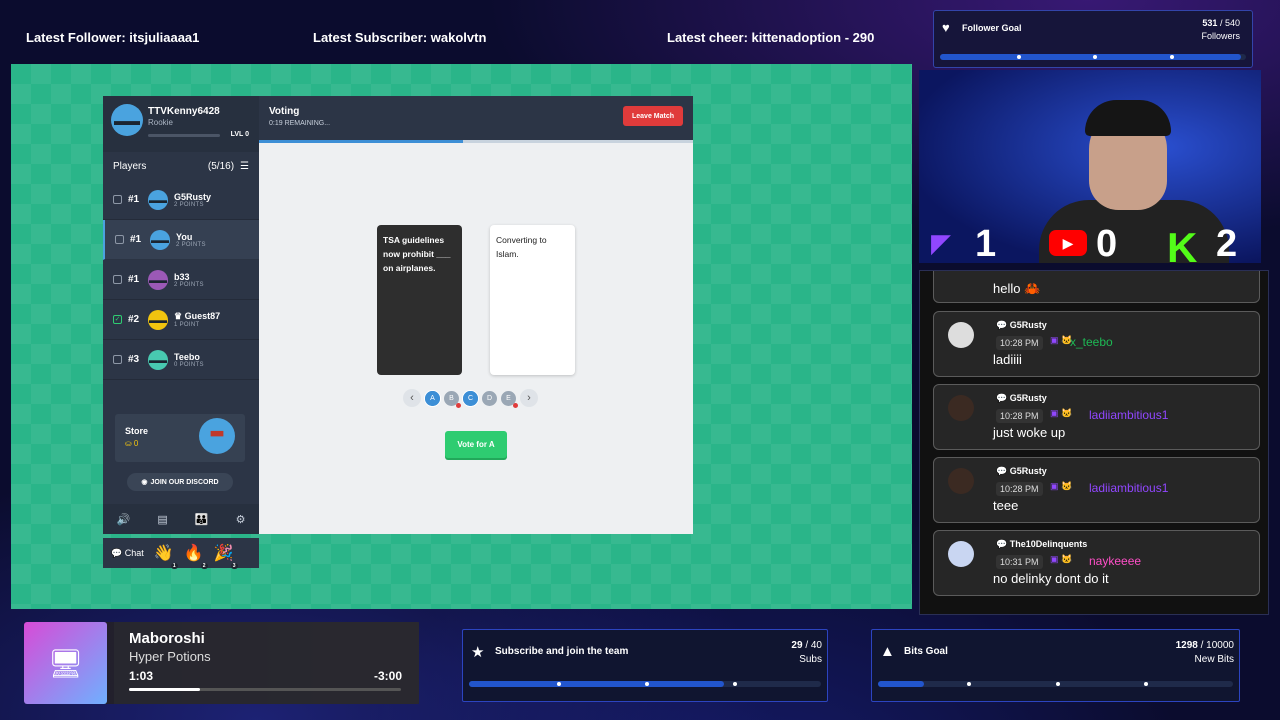 The height and width of the screenshot is (720, 1280). What do you see at coordinates (452, 399) in the screenshot?
I see `answer-option: B` at bounding box center [452, 399].